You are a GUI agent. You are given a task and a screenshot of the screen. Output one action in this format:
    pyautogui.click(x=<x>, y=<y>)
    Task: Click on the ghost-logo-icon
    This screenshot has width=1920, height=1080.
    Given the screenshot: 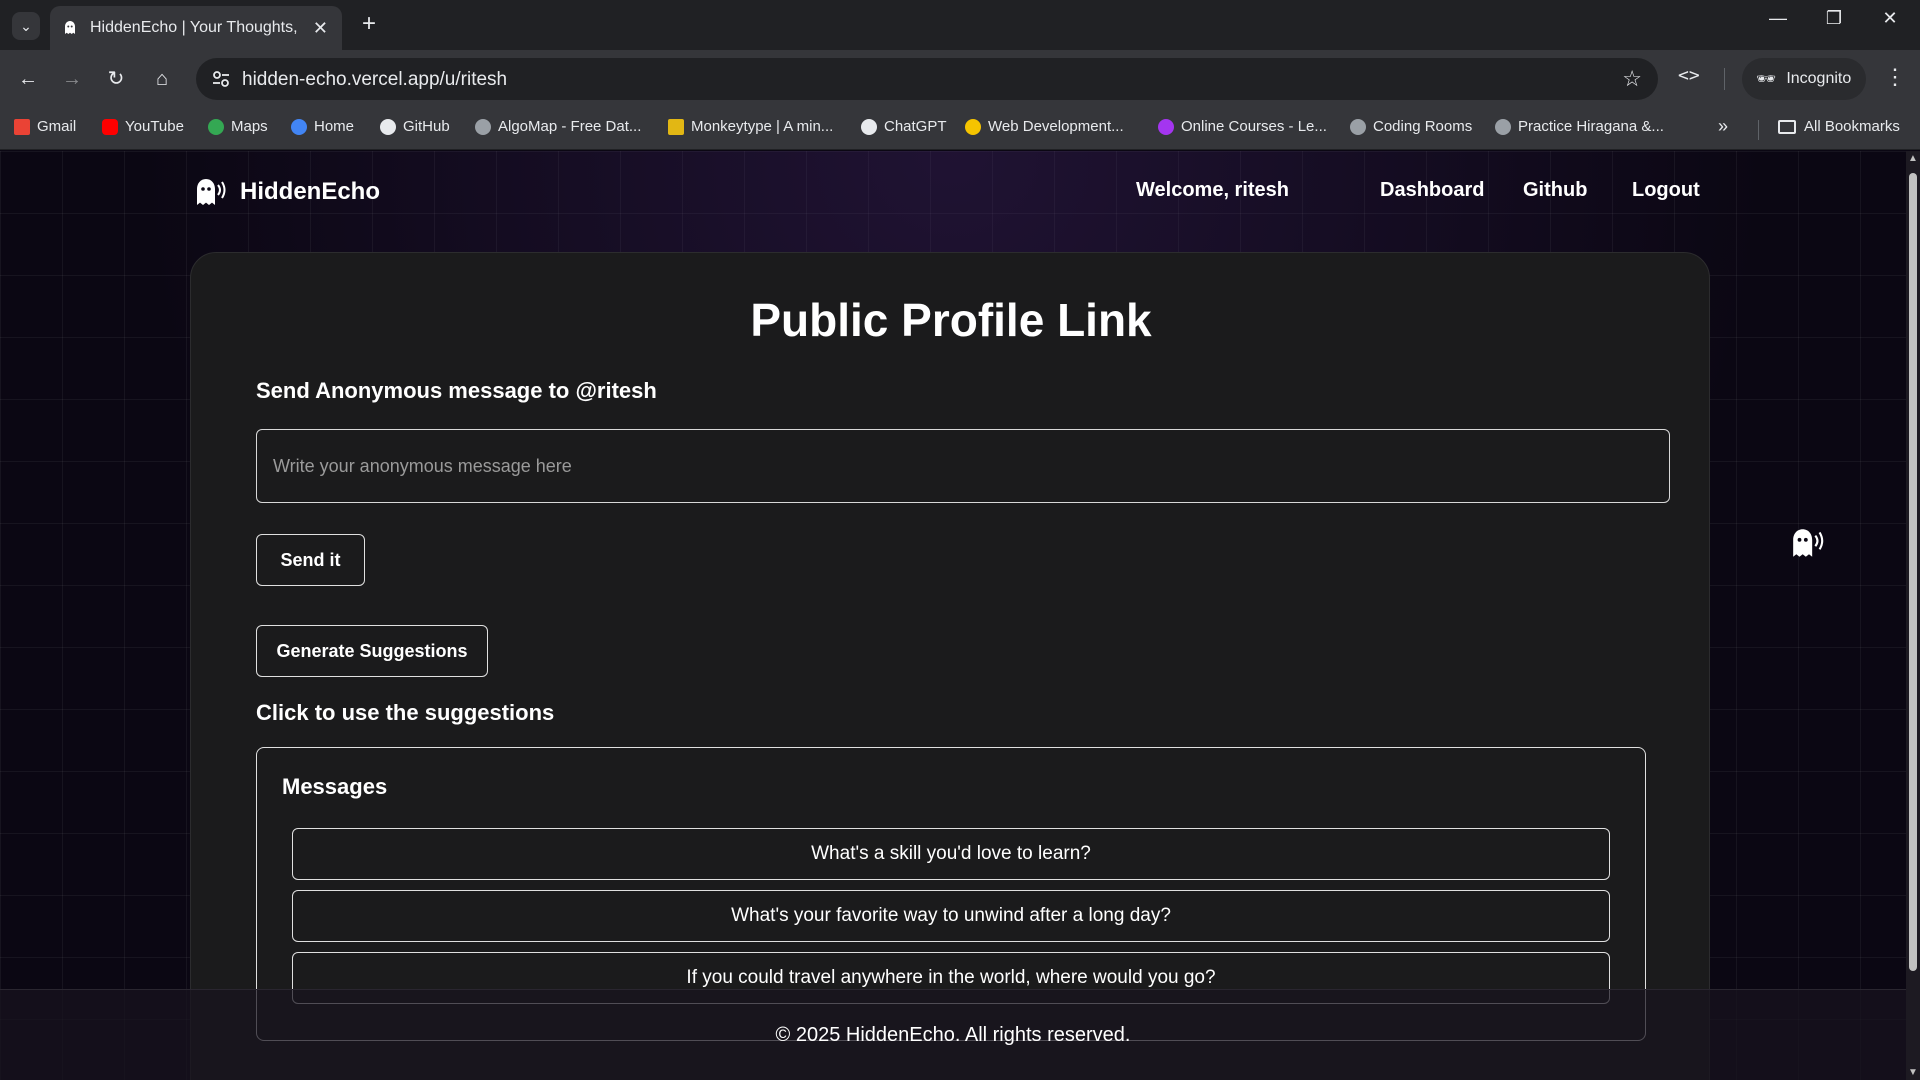 What is the action you would take?
    pyautogui.click(x=211, y=192)
    